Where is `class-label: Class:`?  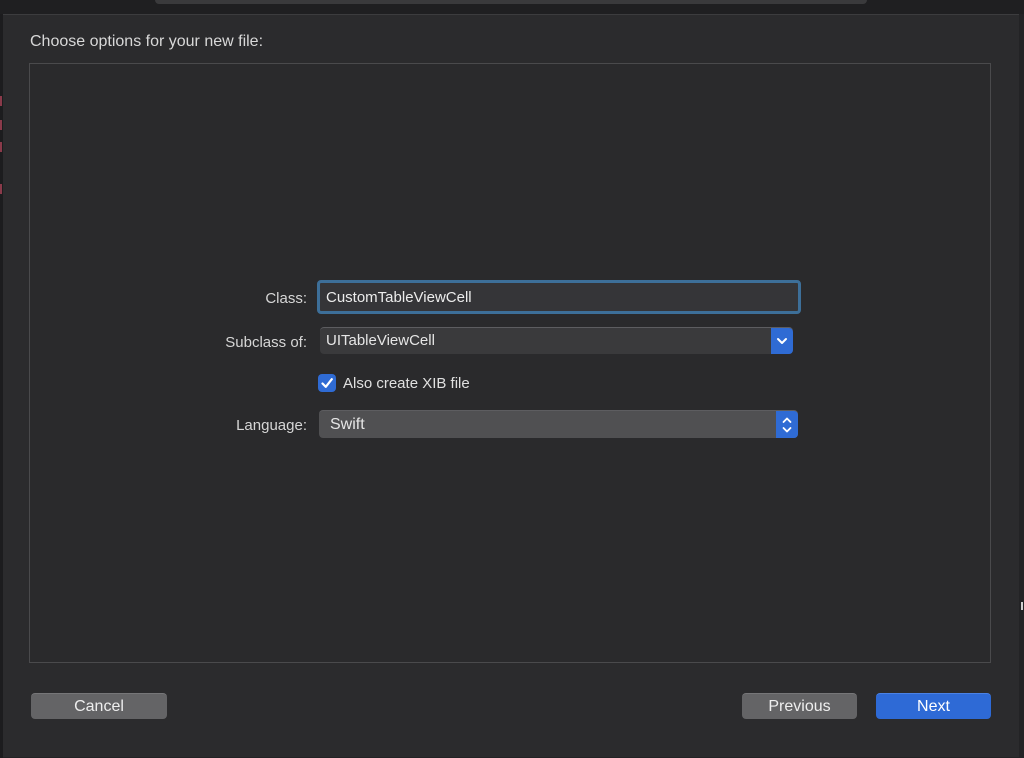 class-label: Class: is located at coordinates (286, 298).